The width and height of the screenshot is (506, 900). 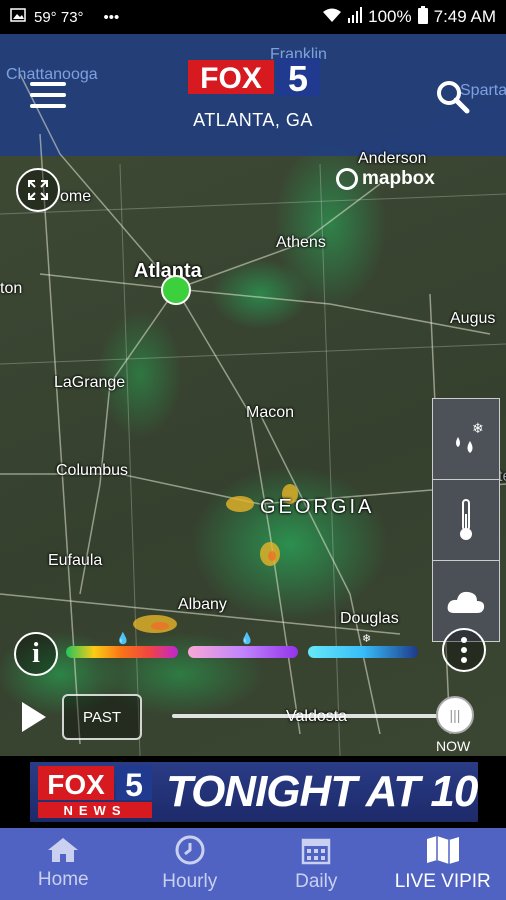 I want to click on signal-icon, so click(x=355, y=17).